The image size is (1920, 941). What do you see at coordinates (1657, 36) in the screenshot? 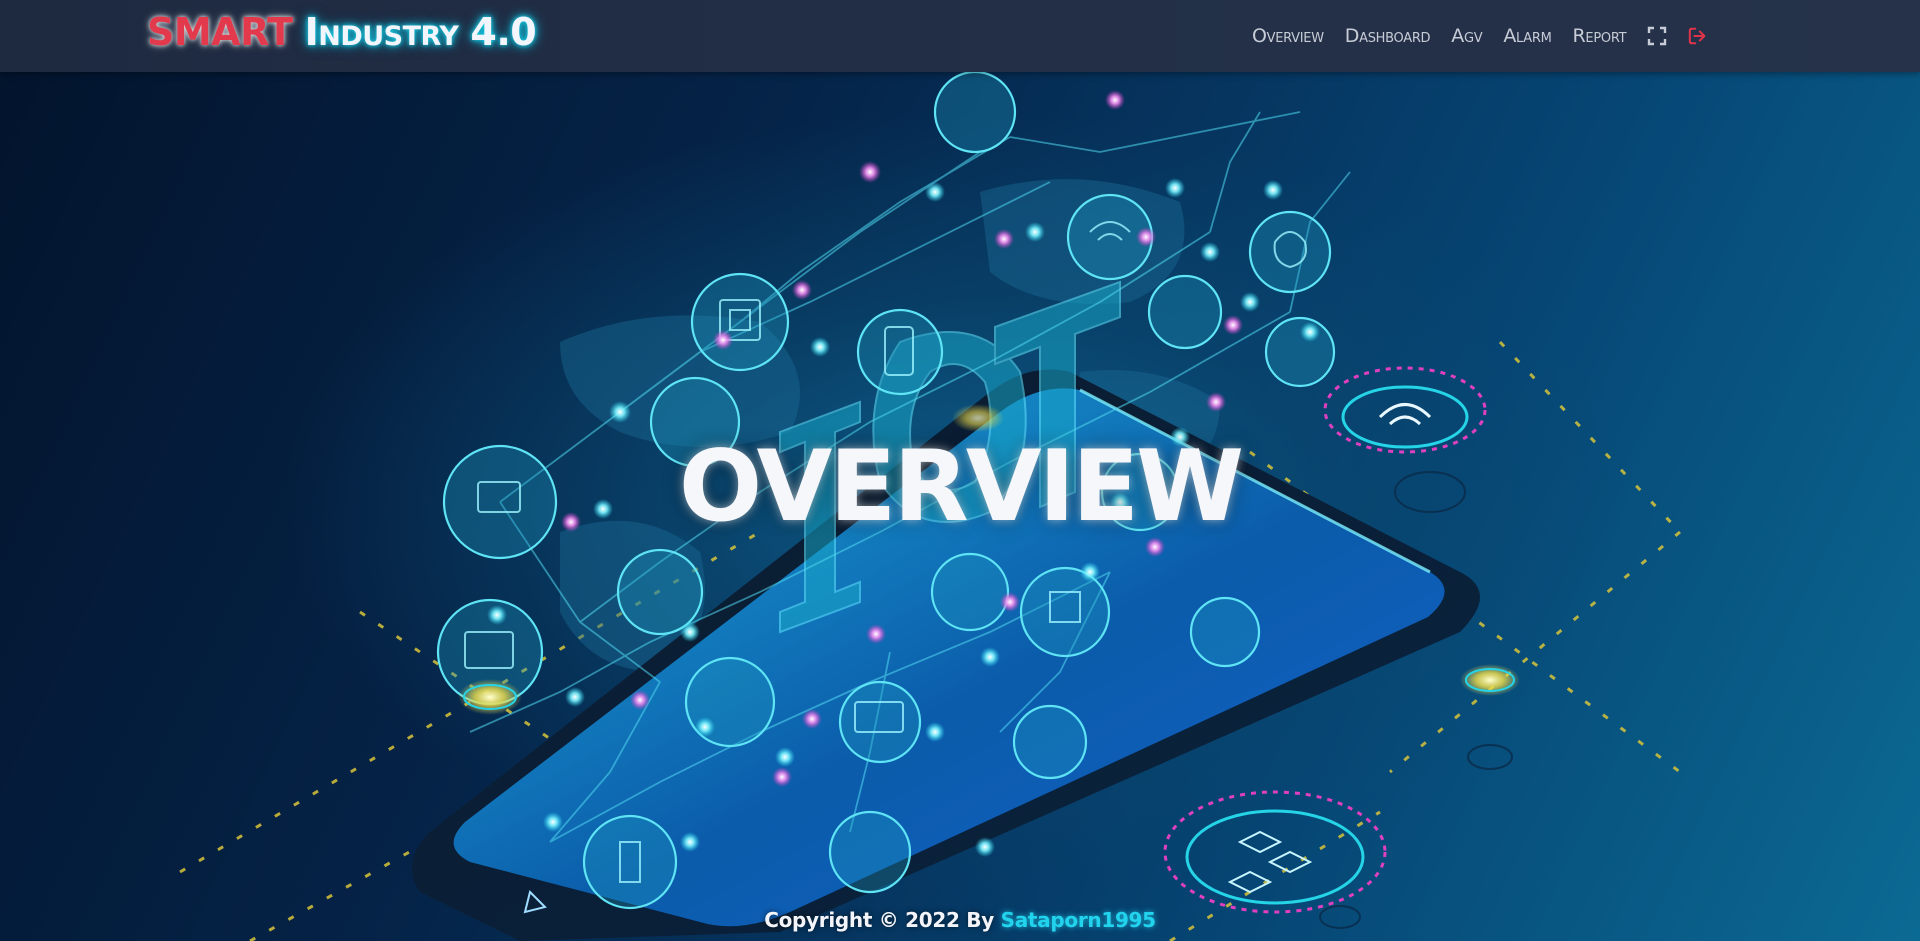
I see `fullscreen-icon` at bounding box center [1657, 36].